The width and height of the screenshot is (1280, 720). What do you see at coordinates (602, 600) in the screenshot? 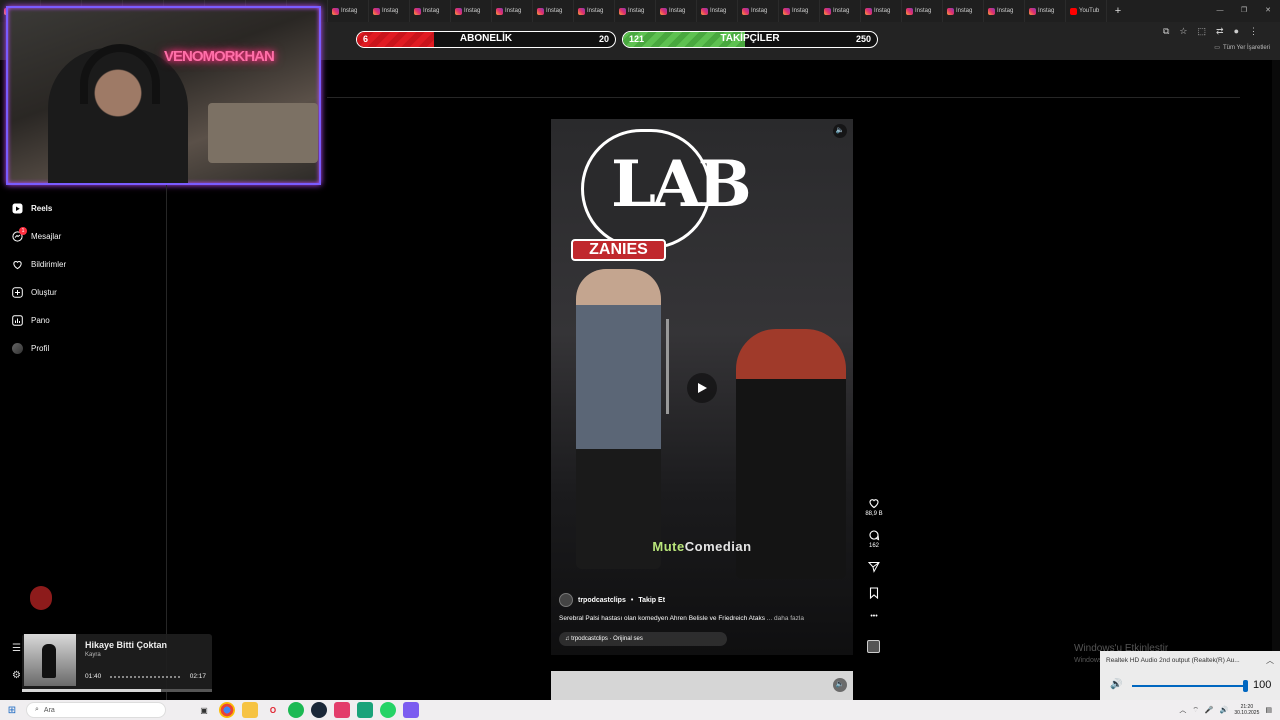
I see `author-name: trpodcastclips` at bounding box center [602, 600].